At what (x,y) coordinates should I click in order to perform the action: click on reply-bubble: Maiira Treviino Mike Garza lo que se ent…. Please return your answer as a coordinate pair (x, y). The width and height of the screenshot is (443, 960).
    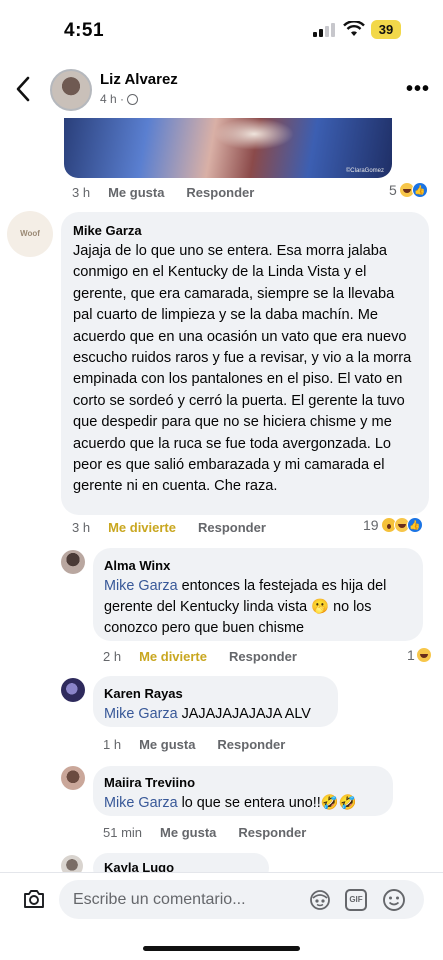
    Looking at the image, I should click on (243, 791).